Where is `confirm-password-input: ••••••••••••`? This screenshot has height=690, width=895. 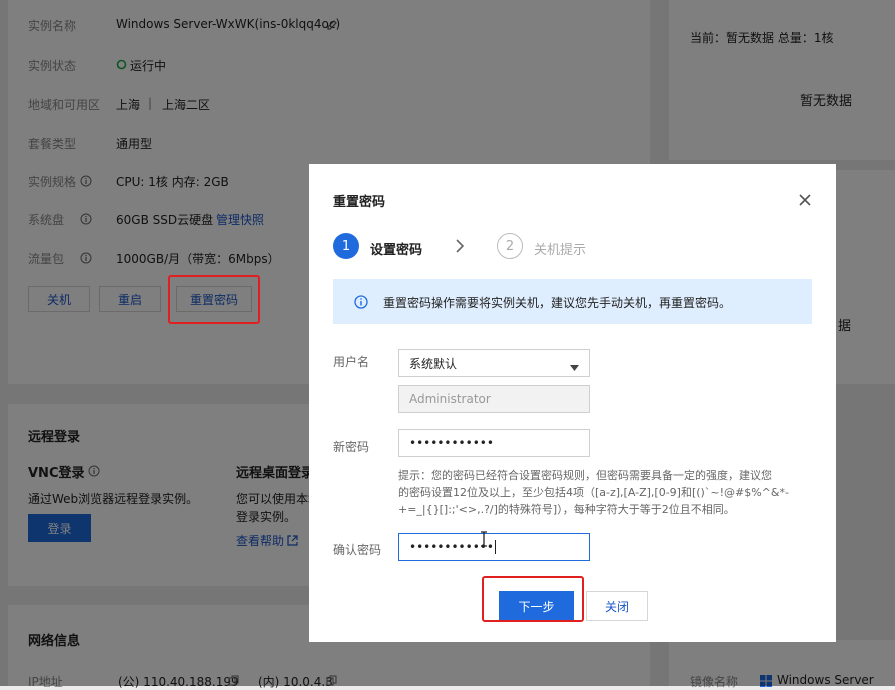
confirm-password-input: •••••••••••• is located at coordinates (494, 547).